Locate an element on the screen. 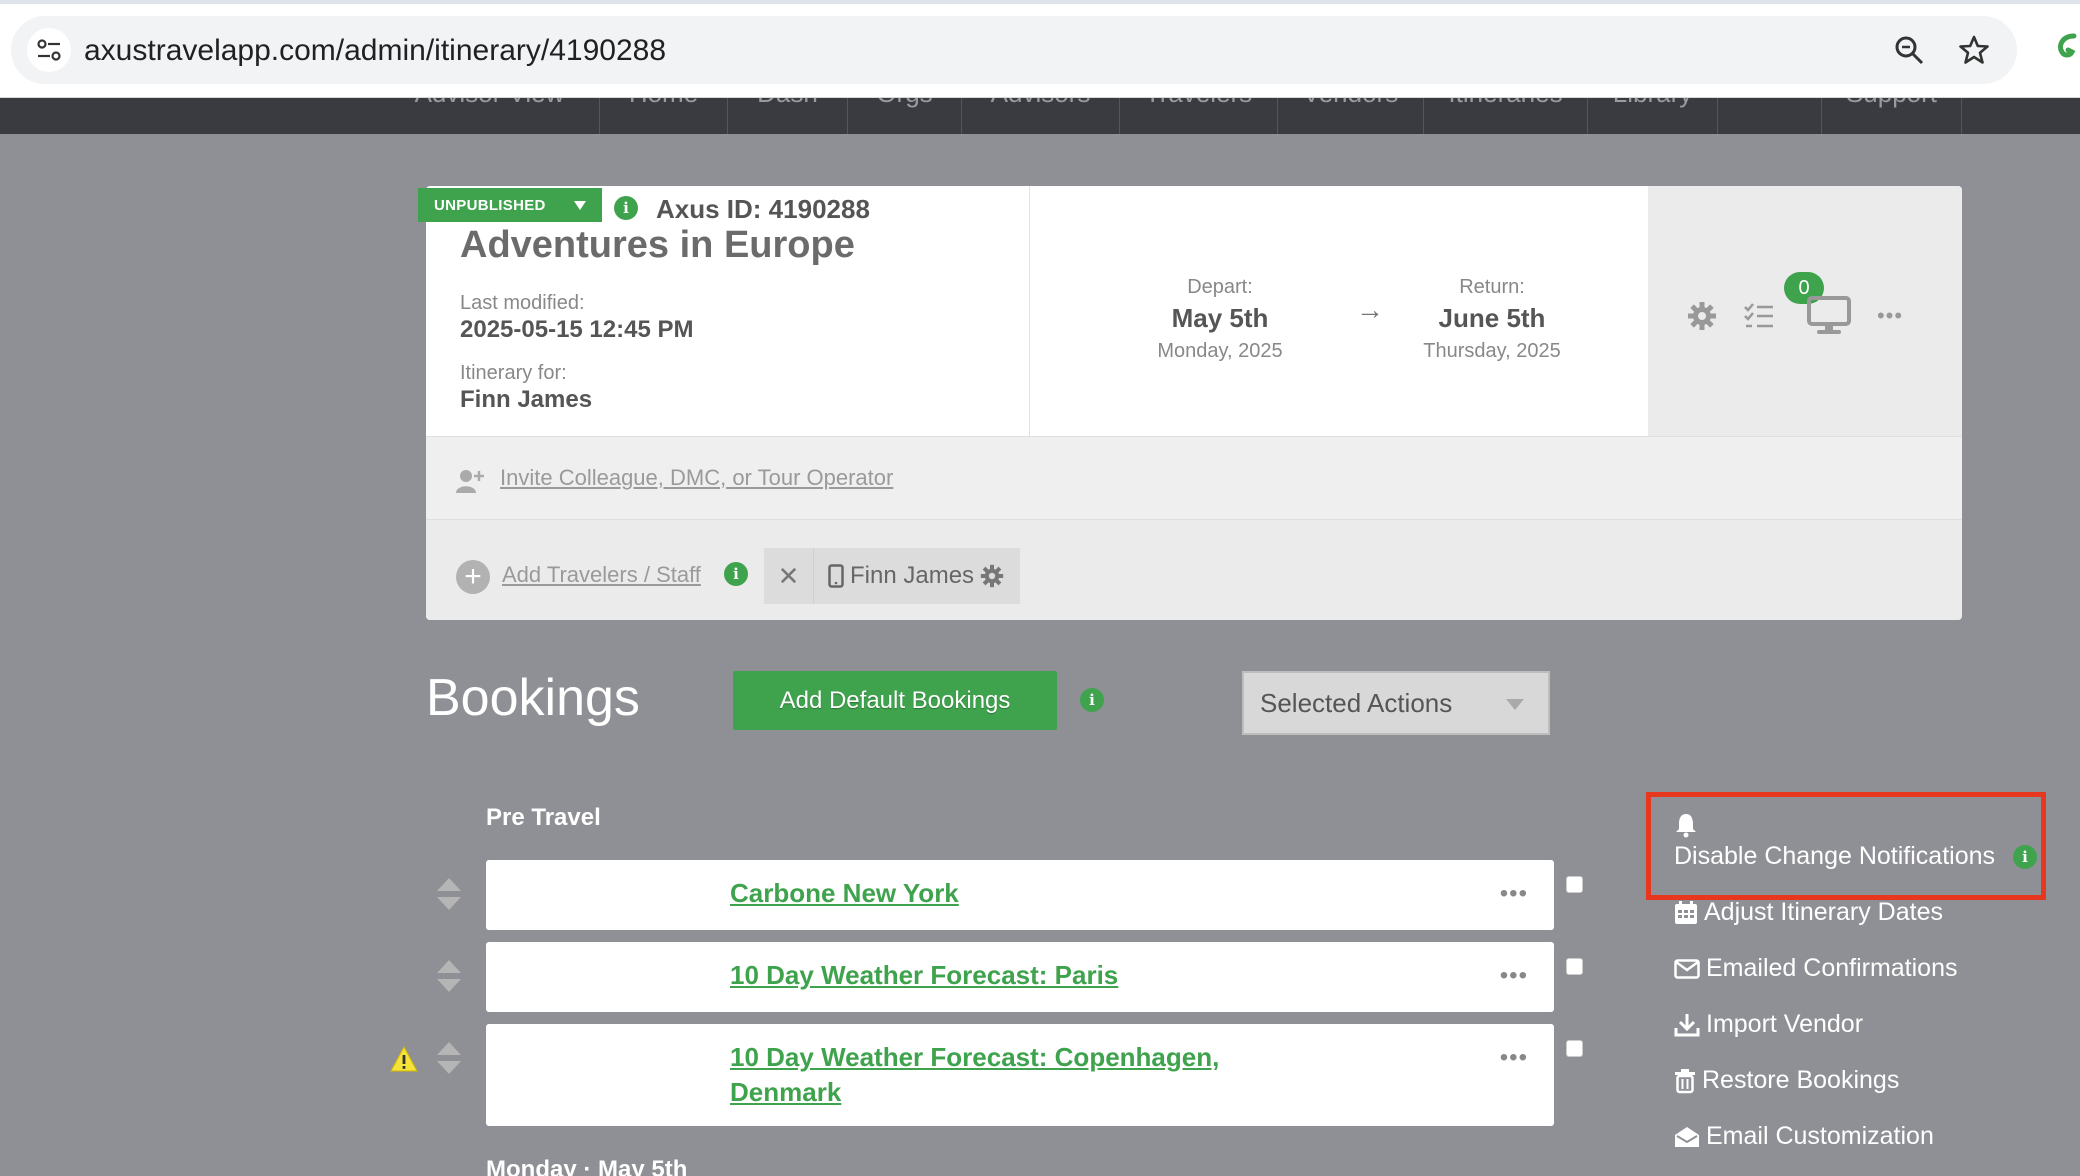 The width and height of the screenshot is (2080, 1176). restore-bookings-button: Restore Bookings is located at coordinates (1786, 1080).